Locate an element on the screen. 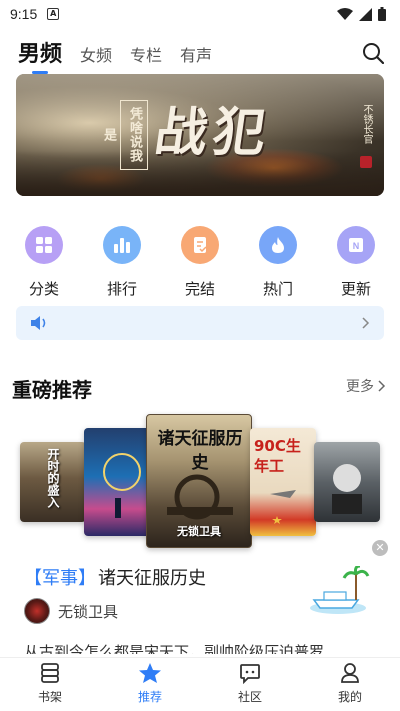 The width and height of the screenshot is (400, 711). nav-label: 社区 is located at coordinates (249, 697).